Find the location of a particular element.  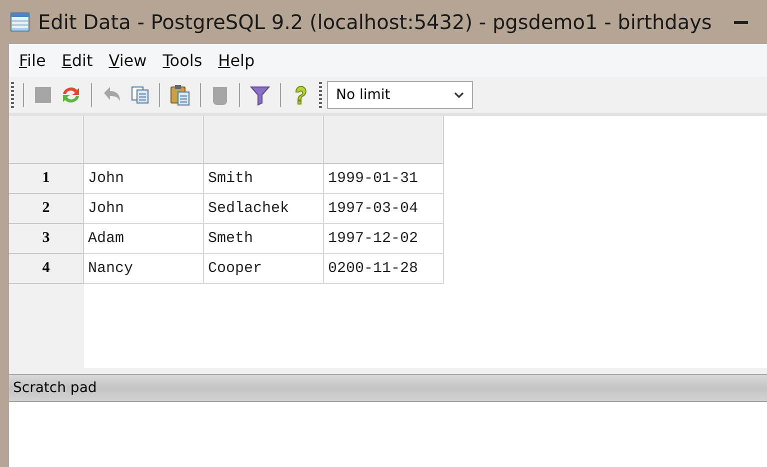

limit-dropdown: No limit is located at coordinates (400, 95).